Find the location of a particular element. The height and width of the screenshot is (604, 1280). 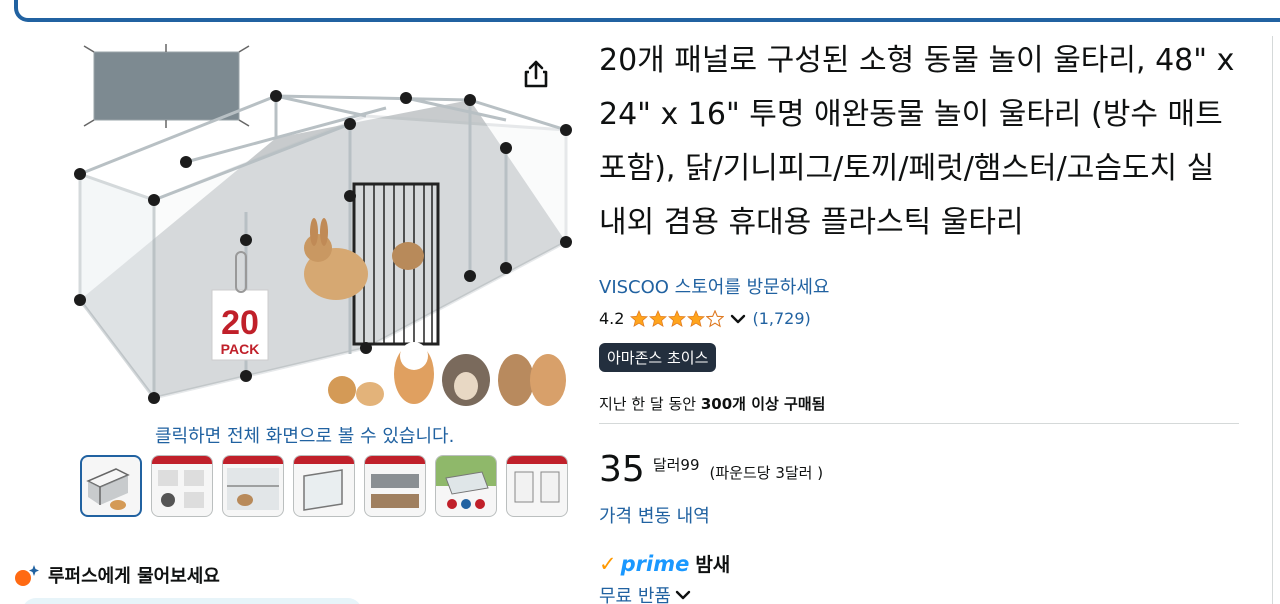

bought-count: 300개 이상 구매됨 is located at coordinates (763, 404).